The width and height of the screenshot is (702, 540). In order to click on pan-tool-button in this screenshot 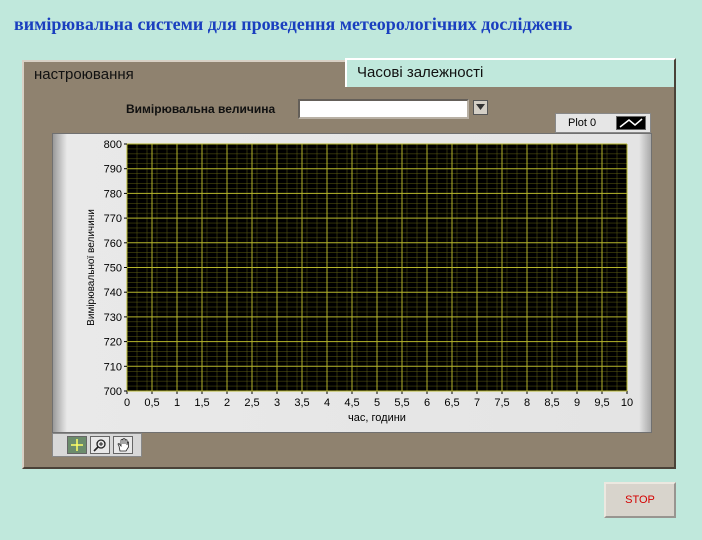, I will do `click(123, 445)`.